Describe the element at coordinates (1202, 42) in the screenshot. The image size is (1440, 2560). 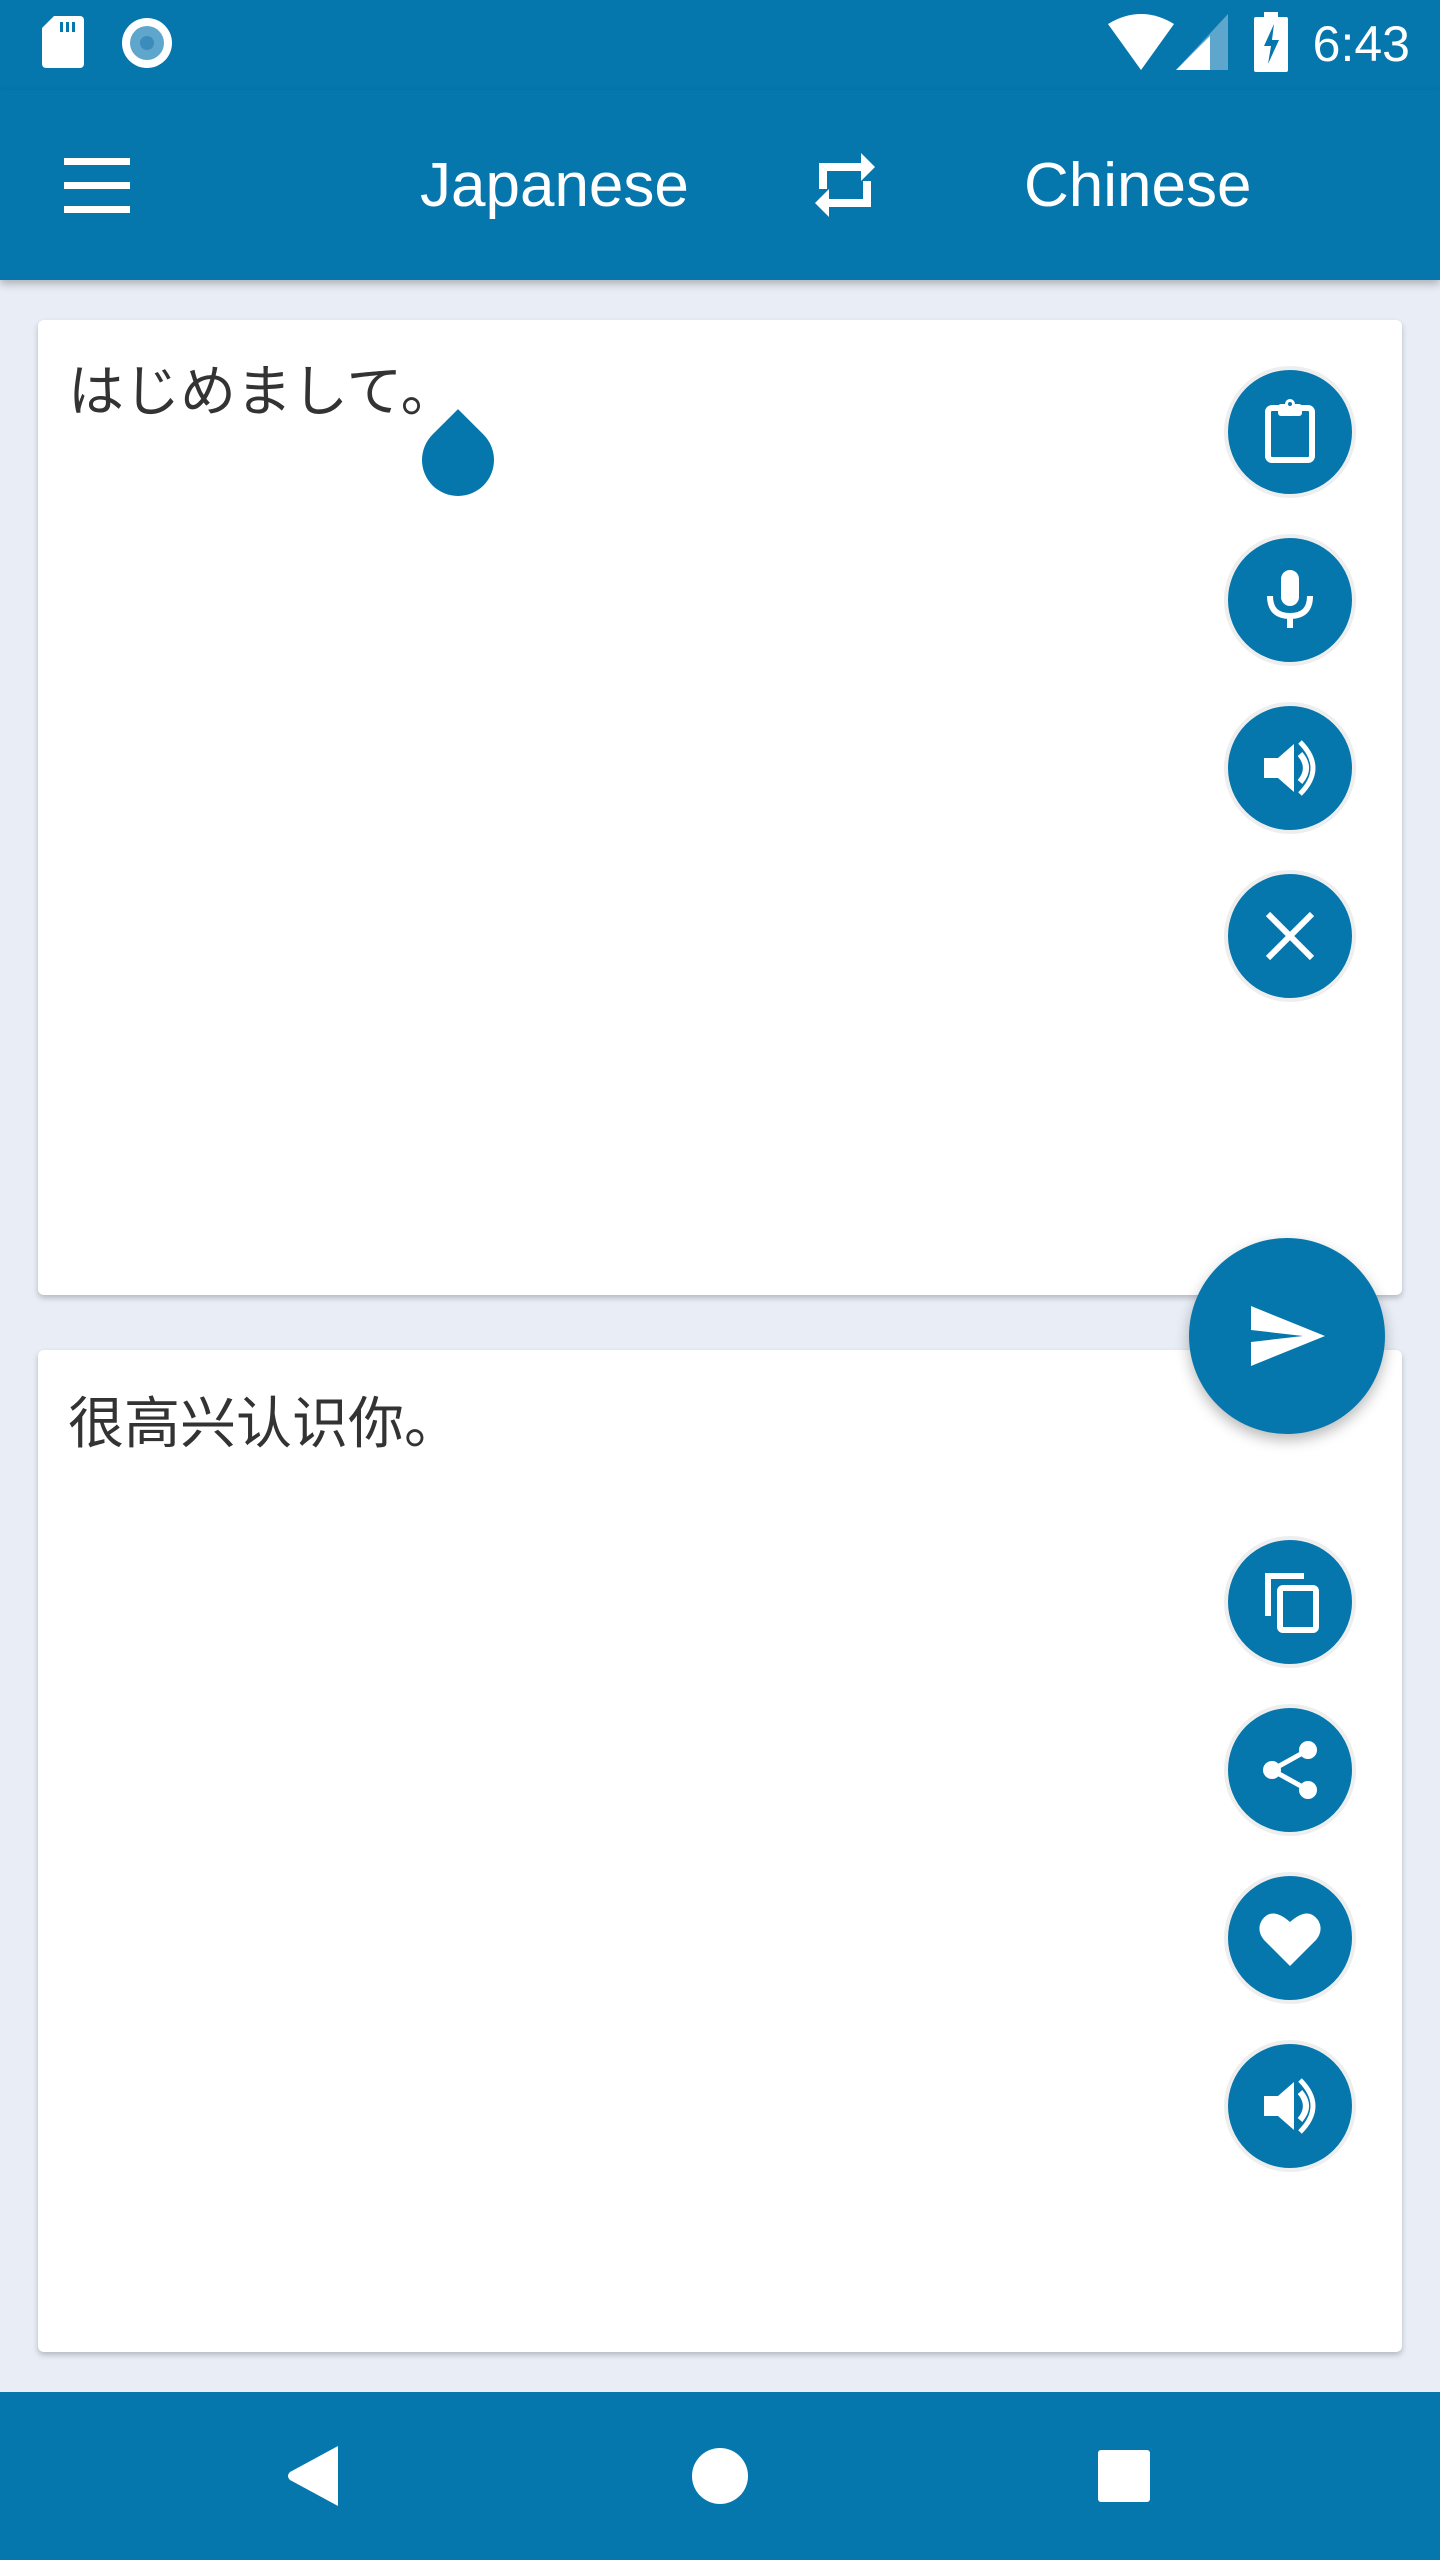
I see `cell-signal-icon` at that location.